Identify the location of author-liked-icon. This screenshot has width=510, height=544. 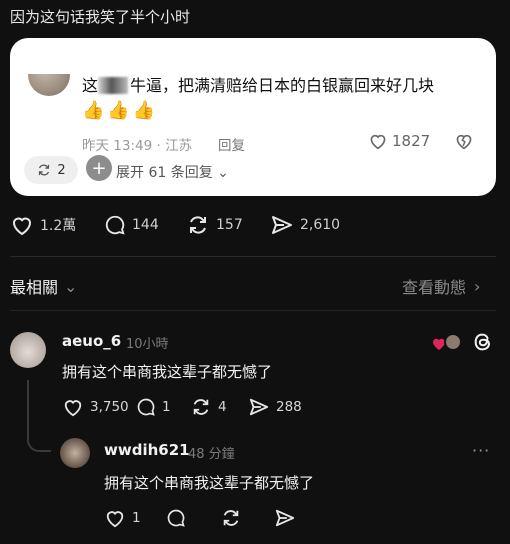
(448, 343).